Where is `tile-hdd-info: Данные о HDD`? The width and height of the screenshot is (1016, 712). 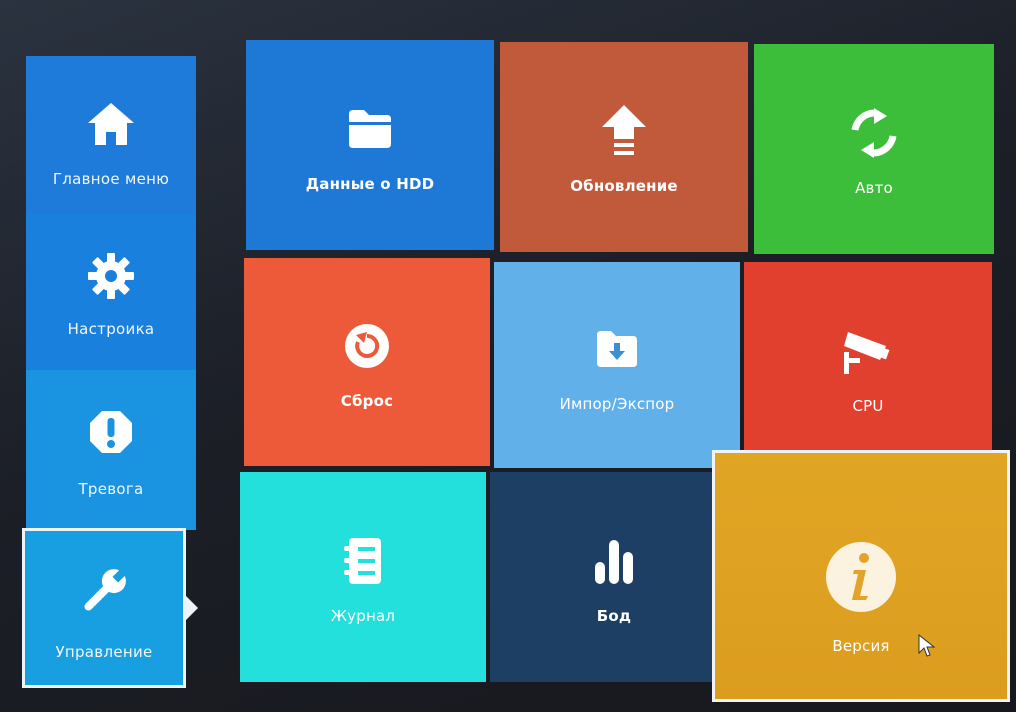
tile-hdd-info: Данные о HDD is located at coordinates (370, 145).